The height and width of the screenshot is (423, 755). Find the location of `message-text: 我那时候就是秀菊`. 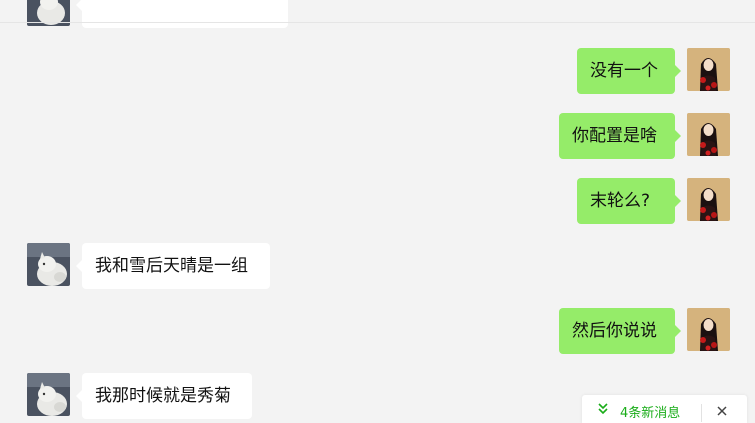

message-text: 我那时候就是秀菊 is located at coordinates (163, 396).